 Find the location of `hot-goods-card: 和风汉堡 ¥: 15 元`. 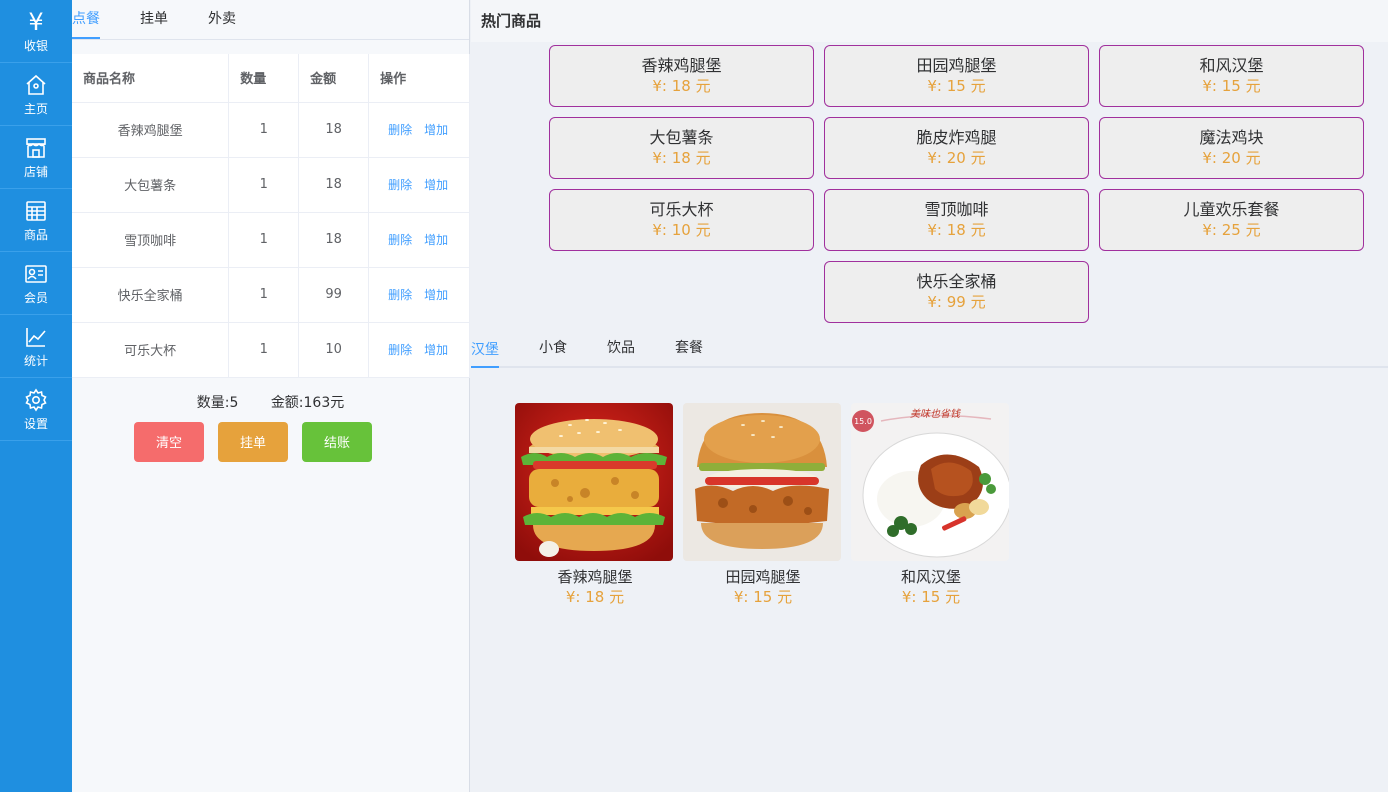

hot-goods-card: 和风汉堡 ¥: 15 元 is located at coordinates (1231, 76).